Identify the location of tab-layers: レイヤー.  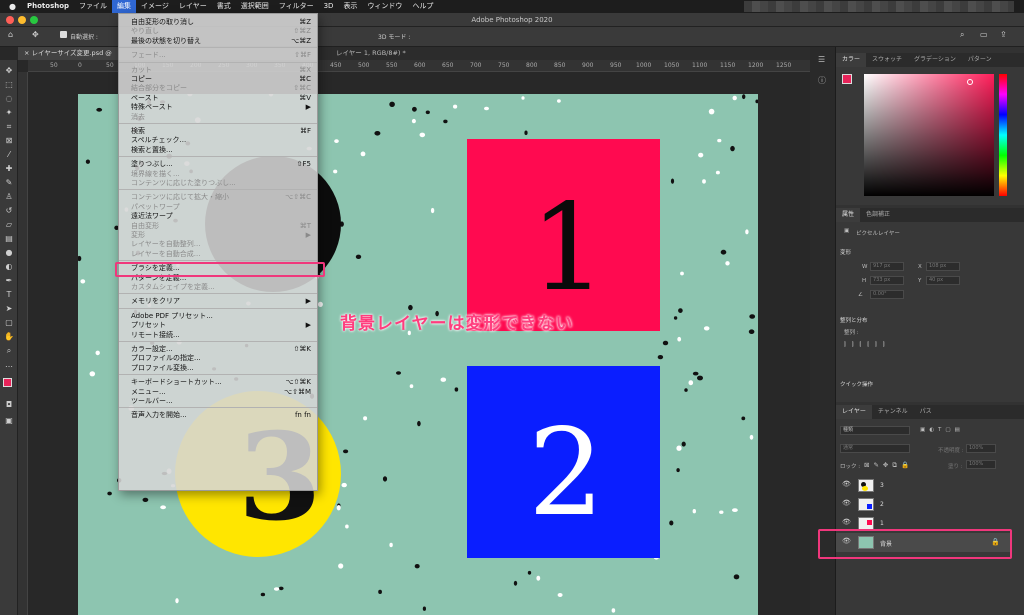
(854, 412).